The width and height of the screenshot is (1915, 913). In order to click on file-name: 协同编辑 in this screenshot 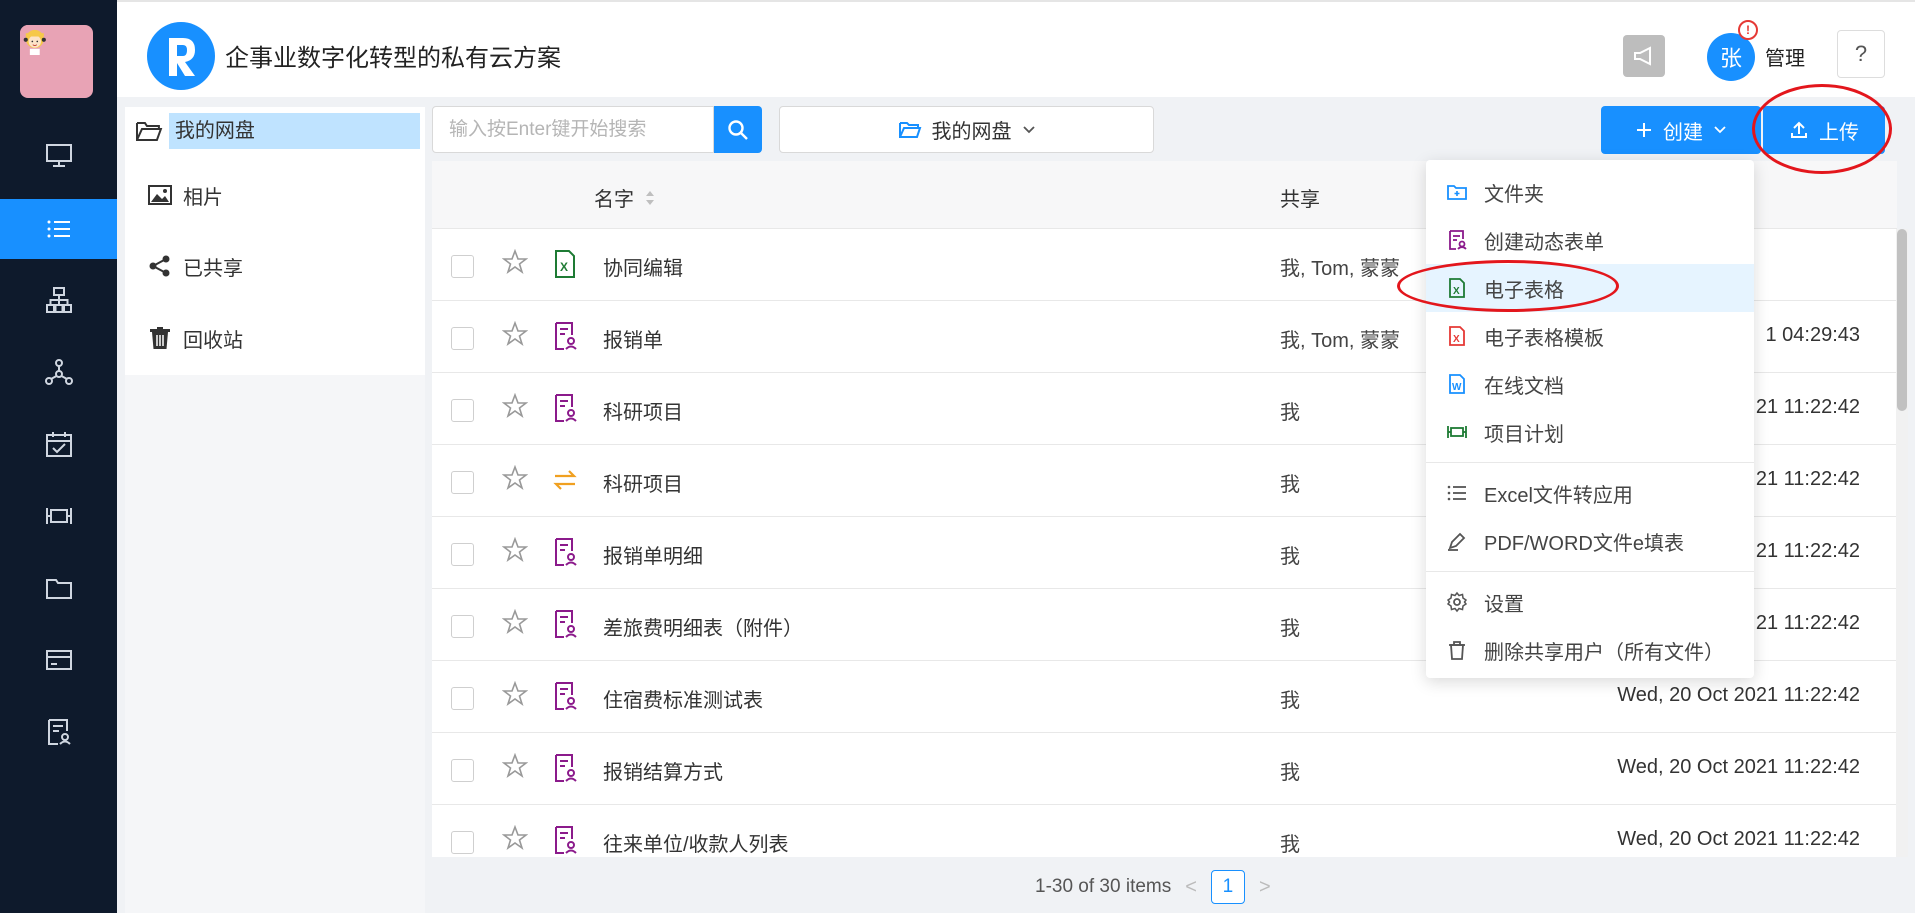, I will do `click(643, 266)`.